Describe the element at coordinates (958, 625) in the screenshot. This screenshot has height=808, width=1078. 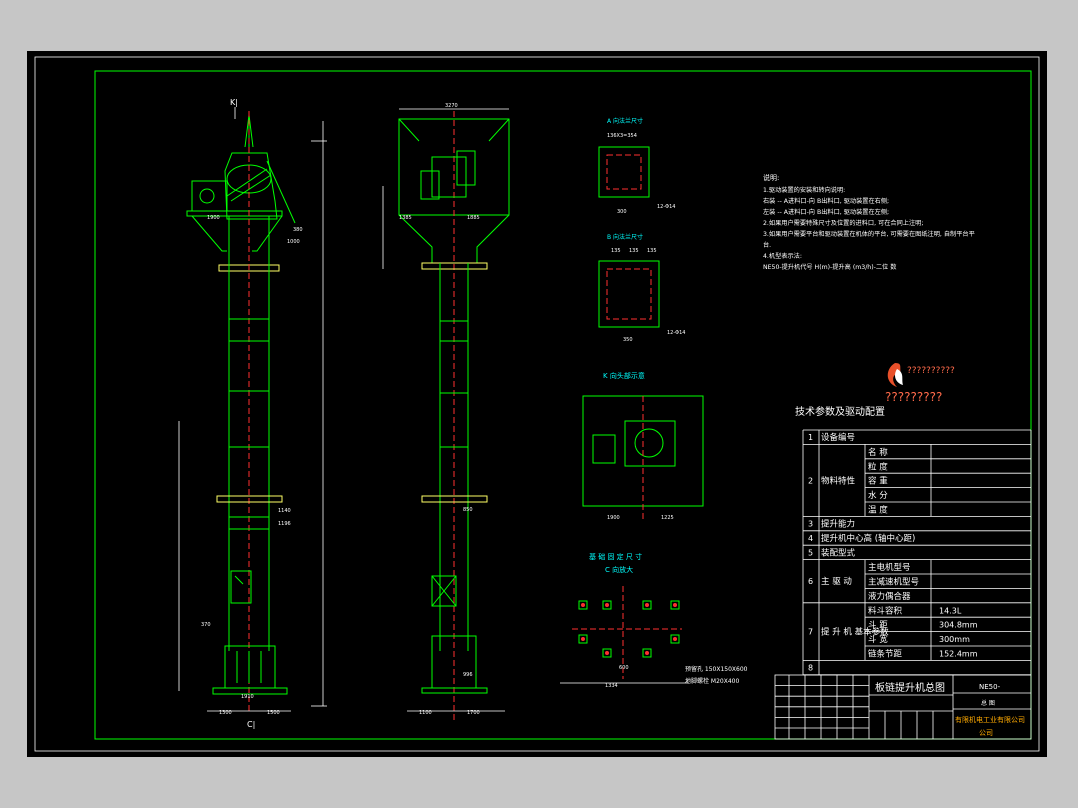
I see `param-sub-value: 304.8mm` at that location.